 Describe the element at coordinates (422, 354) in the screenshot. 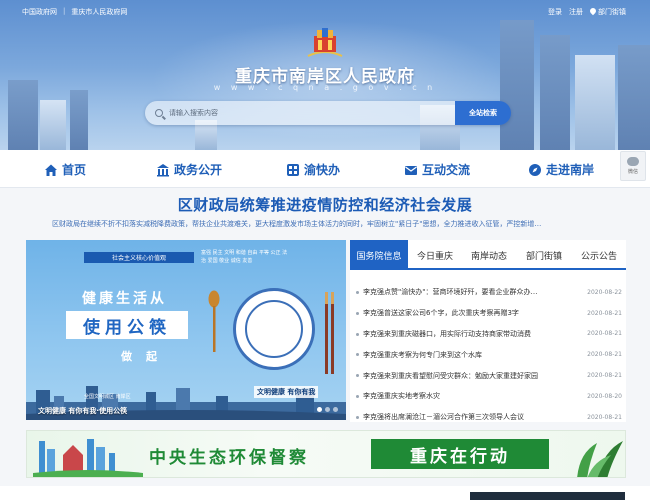

I see `news-title: 李克强重庆考察为何专门来到这个水库` at that location.